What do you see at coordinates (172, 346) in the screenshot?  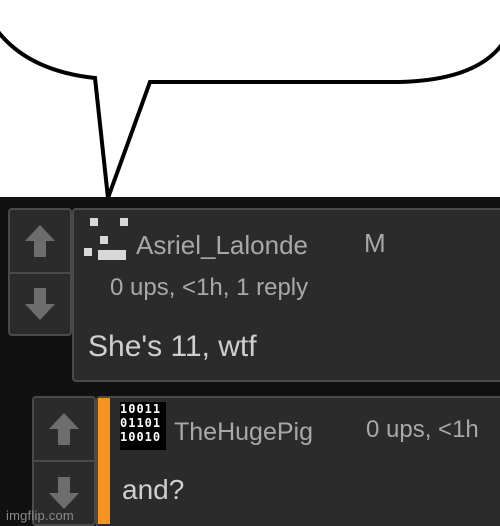 I see `comment-body: She's 11, wtf` at bounding box center [172, 346].